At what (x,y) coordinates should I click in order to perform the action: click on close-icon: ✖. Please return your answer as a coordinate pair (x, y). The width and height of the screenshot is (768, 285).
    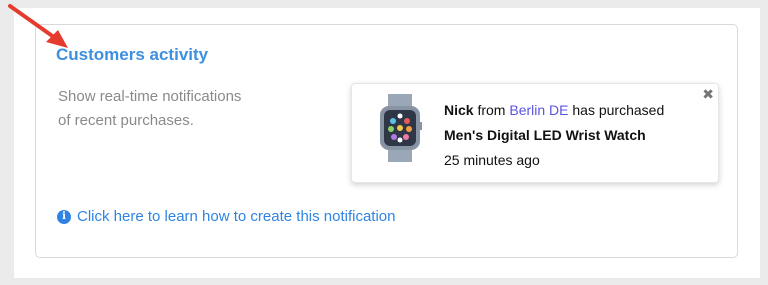
    Looking at the image, I should click on (708, 94).